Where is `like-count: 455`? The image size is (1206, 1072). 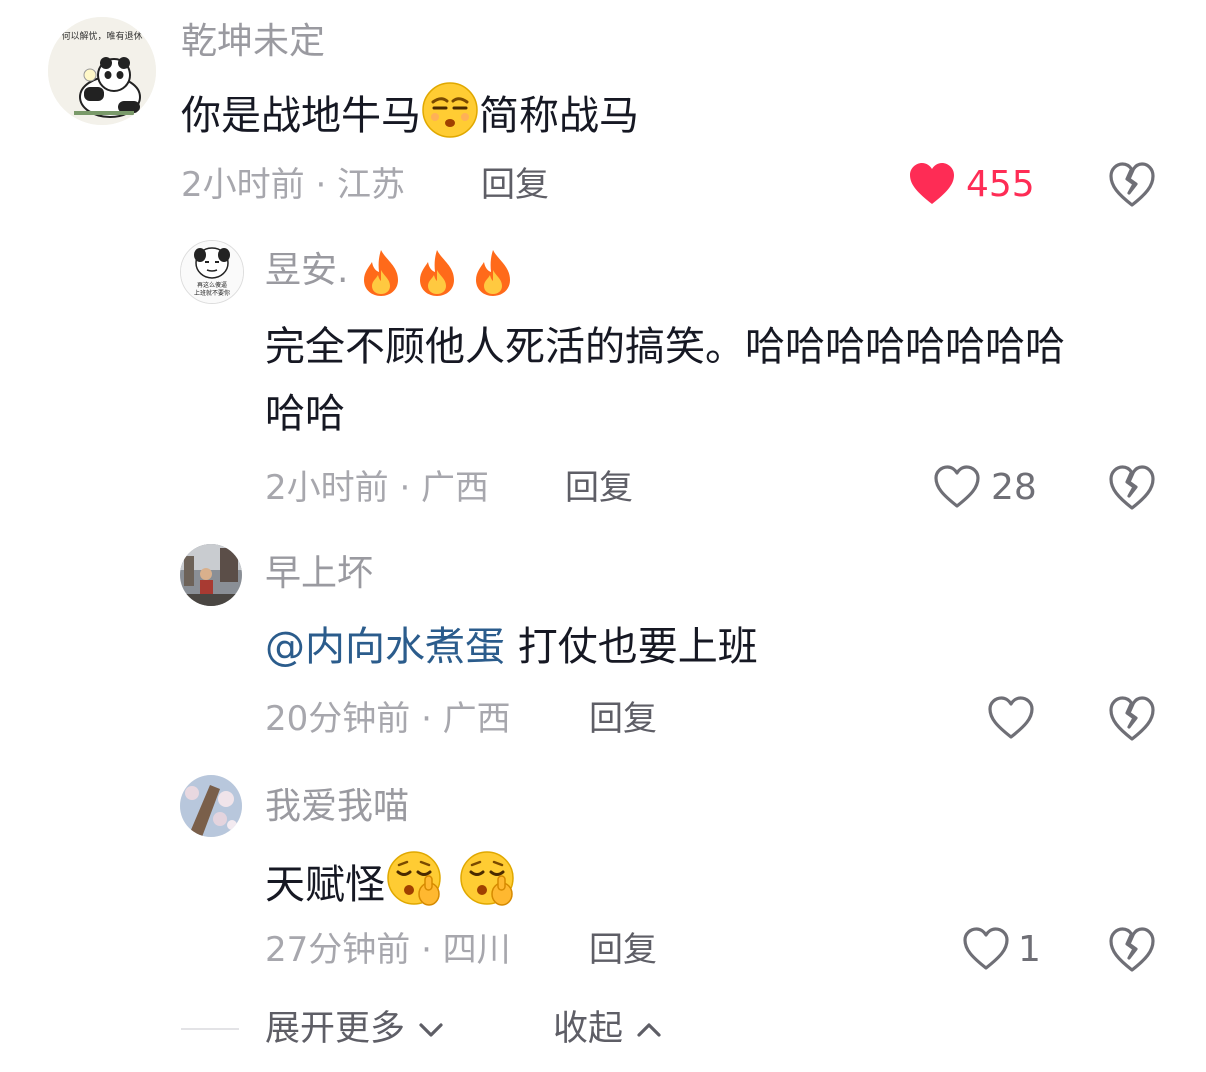
like-count: 455 is located at coordinates (1000, 184).